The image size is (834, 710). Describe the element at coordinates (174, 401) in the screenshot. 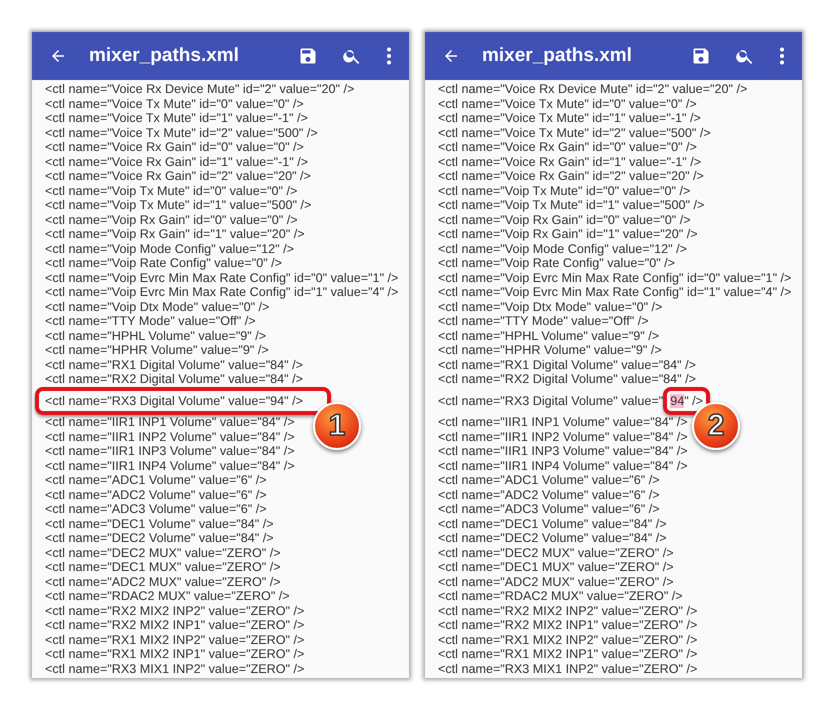

I see `code-line: <ctl name="RX3 Digital Volume" value="94" />` at that location.